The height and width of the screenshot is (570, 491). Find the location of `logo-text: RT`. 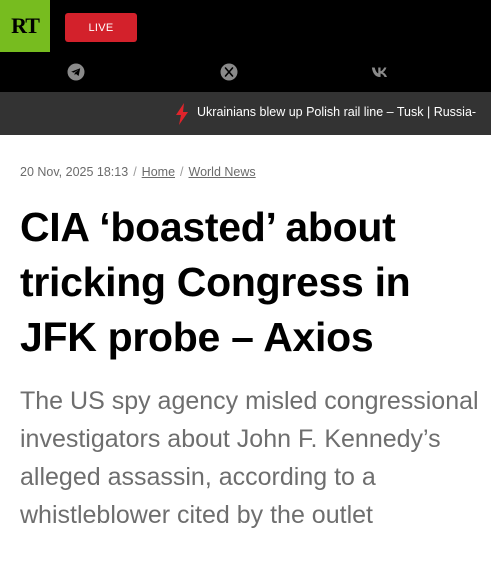

logo-text: RT is located at coordinates (25, 25).